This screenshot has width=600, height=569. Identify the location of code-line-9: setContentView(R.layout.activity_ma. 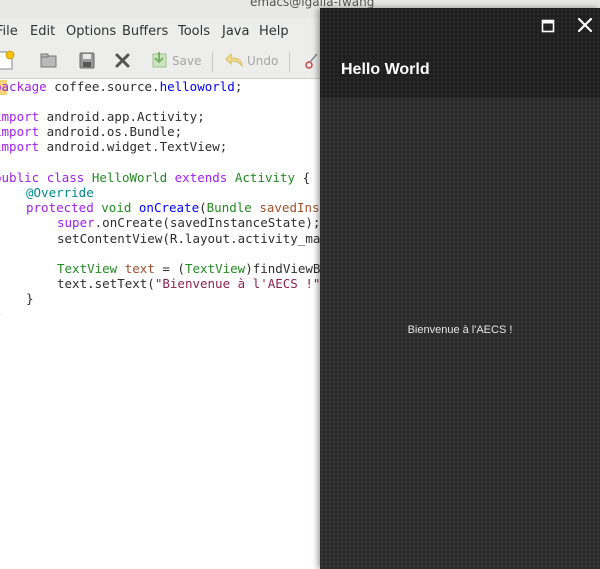
(188, 238).